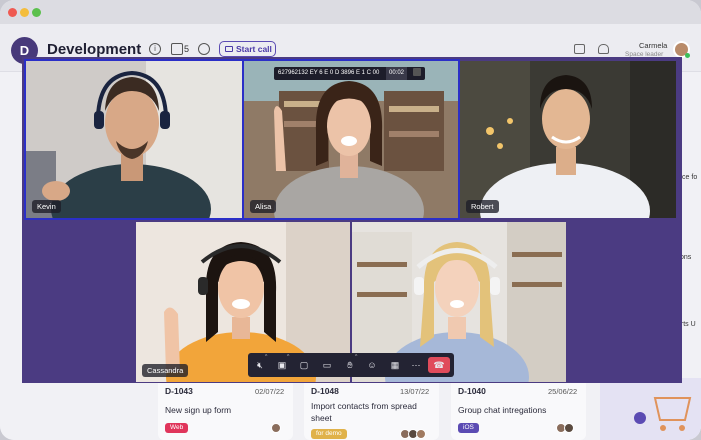  I want to click on end-call-button: ☎︎, so click(439, 365).